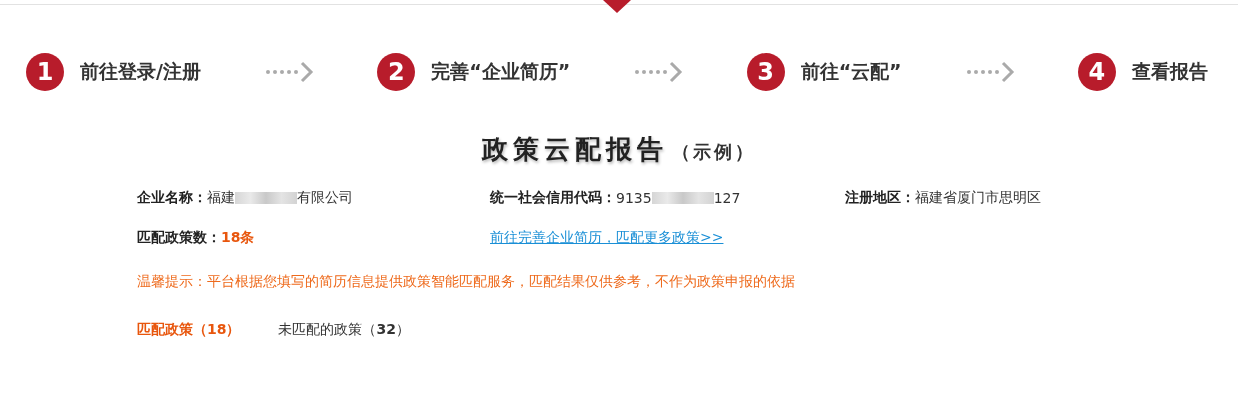 The image size is (1238, 407). I want to click on step-number: 3, so click(765, 72).